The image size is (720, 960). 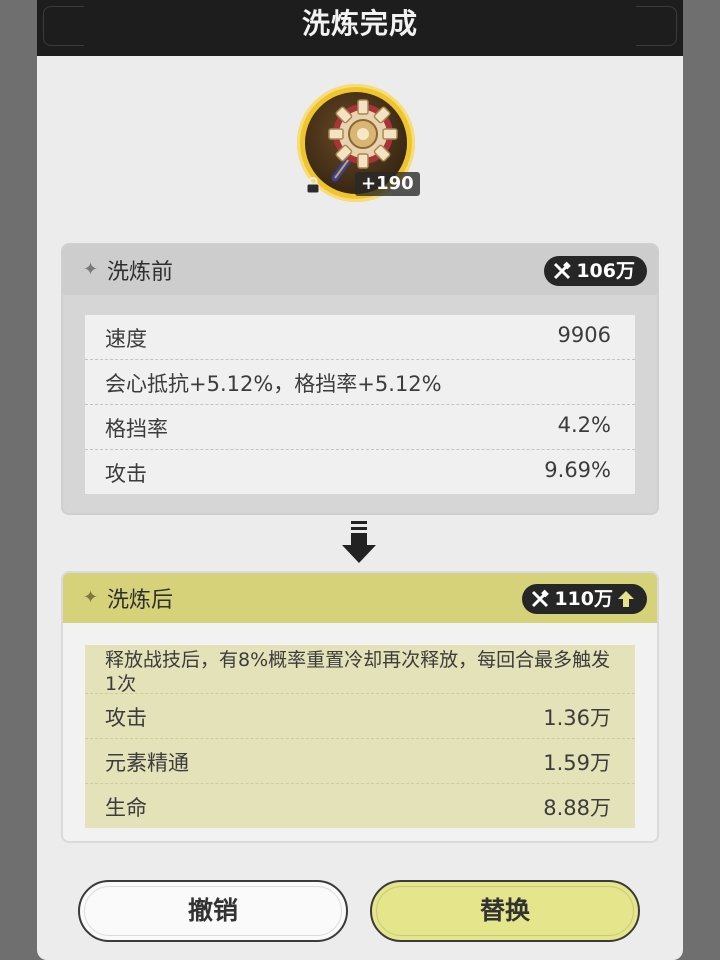 I want to click on replace-button: 替换, so click(x=505, y=911).